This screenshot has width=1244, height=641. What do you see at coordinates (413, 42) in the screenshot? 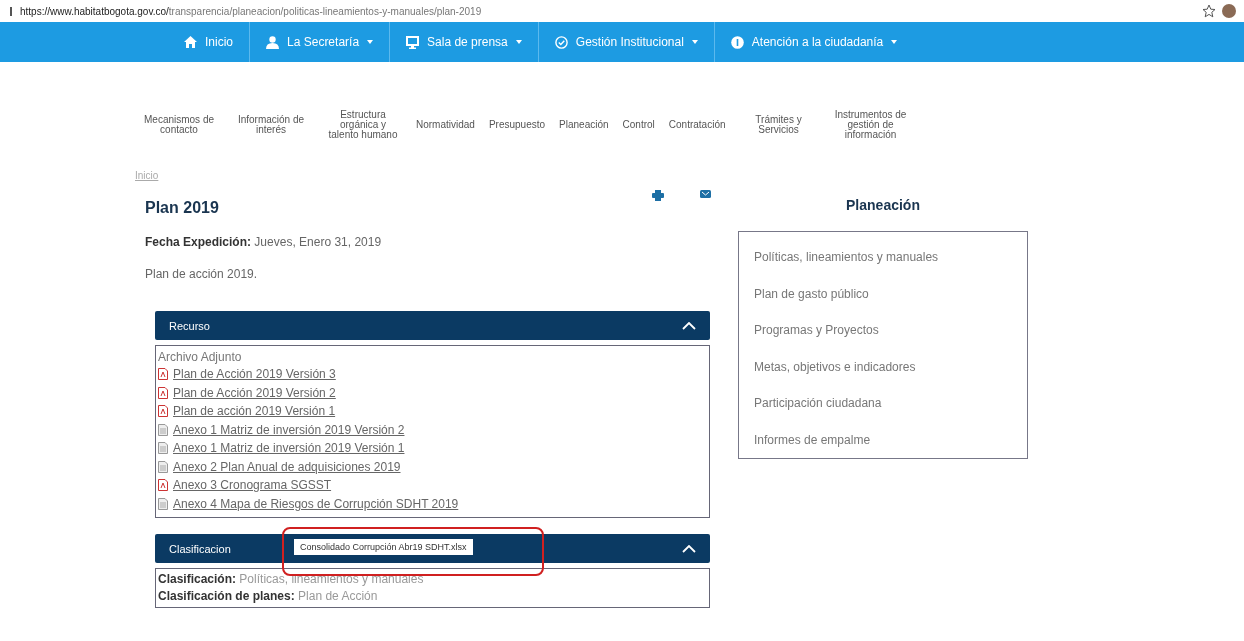
I see `monitor-icon` at bounding box center [413, 42].